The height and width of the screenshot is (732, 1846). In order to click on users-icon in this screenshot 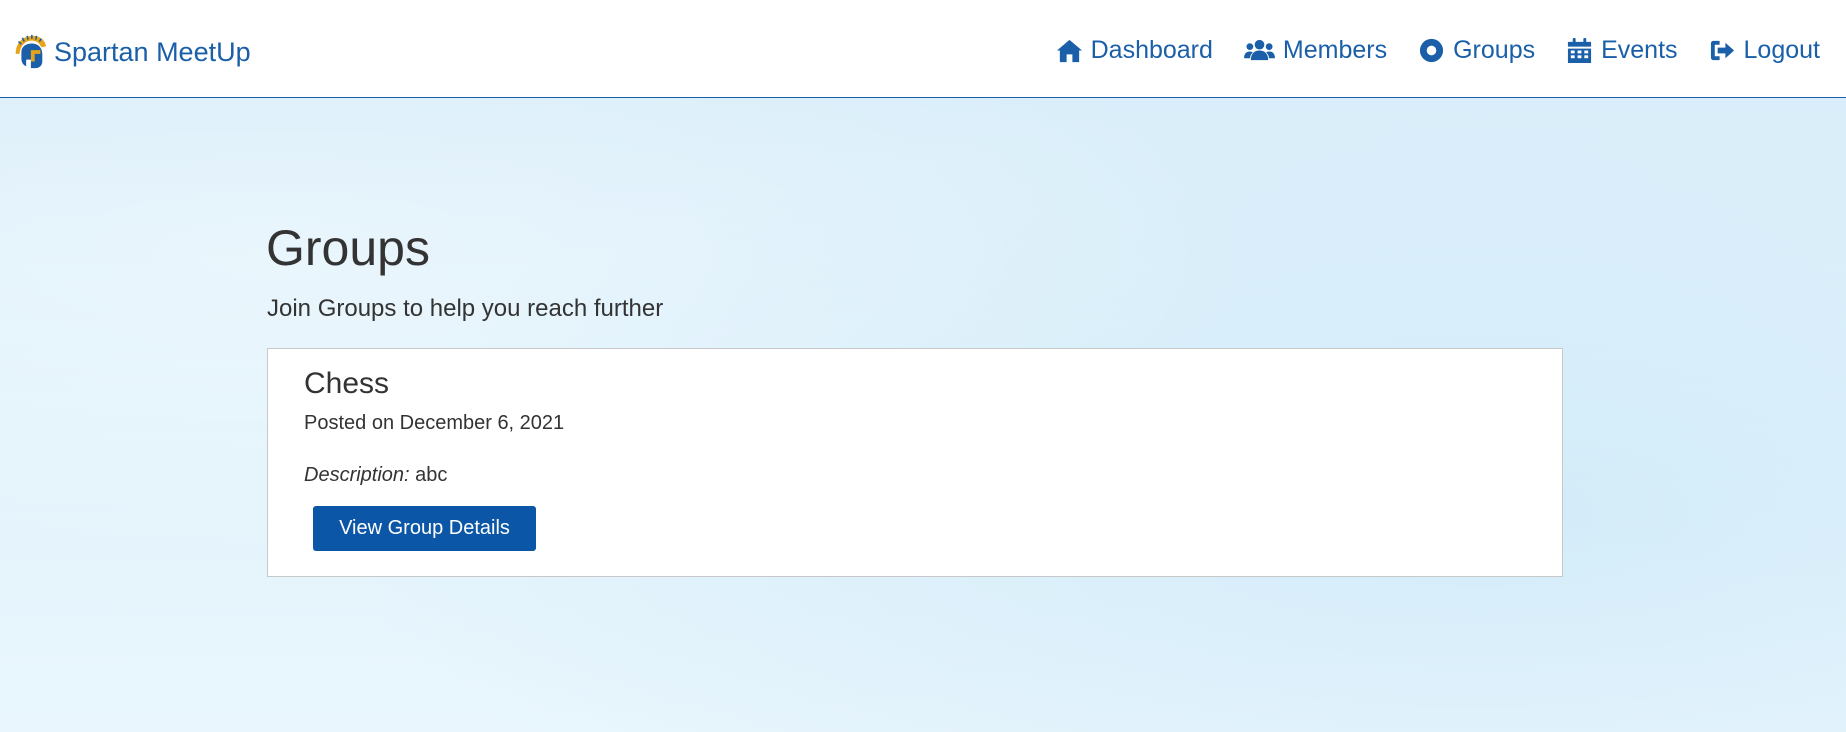, I will do `click(1259, 49)`.